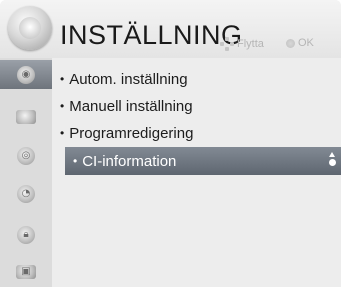 Image resolution: width=341 pixels, height=287 pixels. I want to click on display-icon, so click(26, 116).